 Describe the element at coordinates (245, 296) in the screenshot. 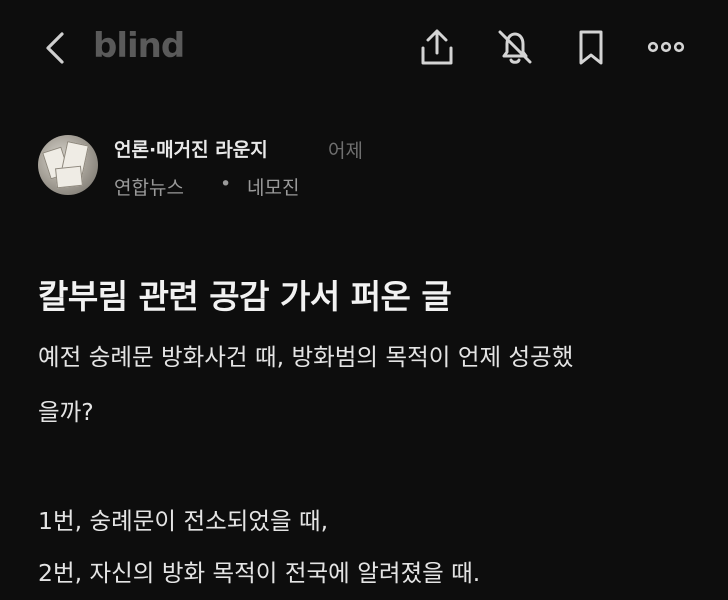

I see `post-title: 칼부림 관련 공감 가서 퍼온 글` at that location.